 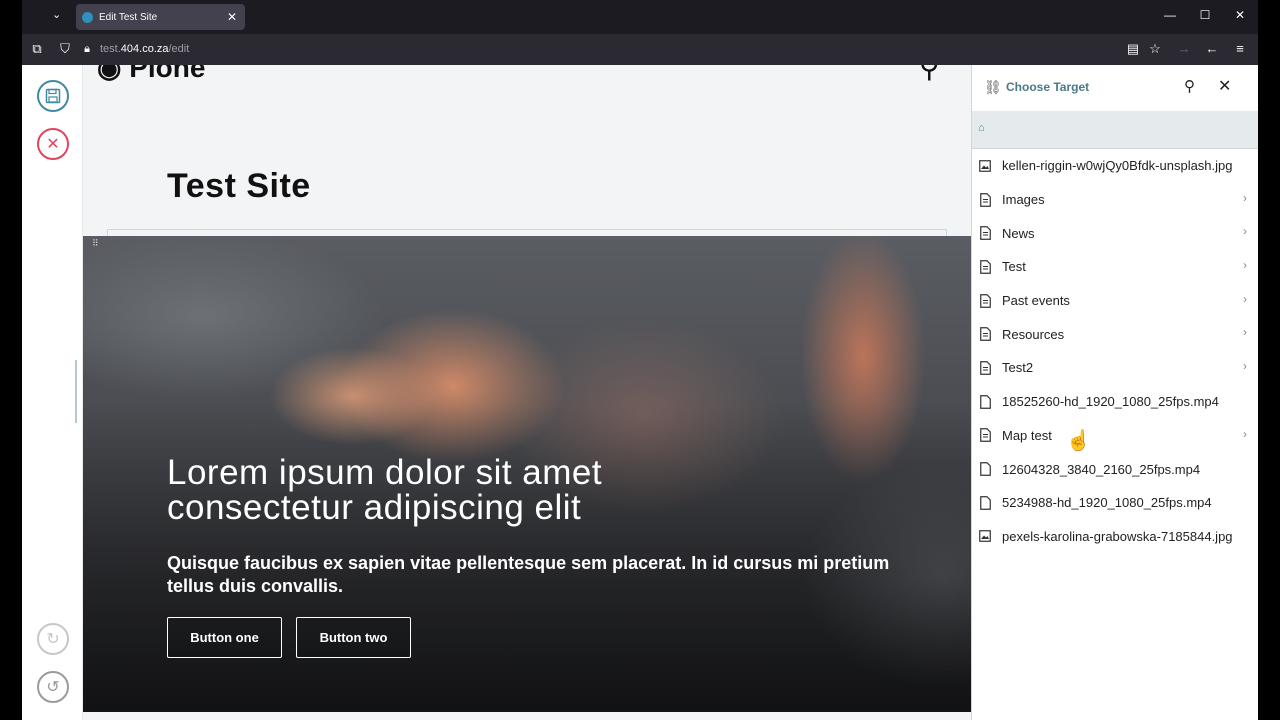 What do you see at coordinates (1133, 49) in the screenshot?
I see `reader-mode-icon: ▤` at bounding box center [1133, 49].